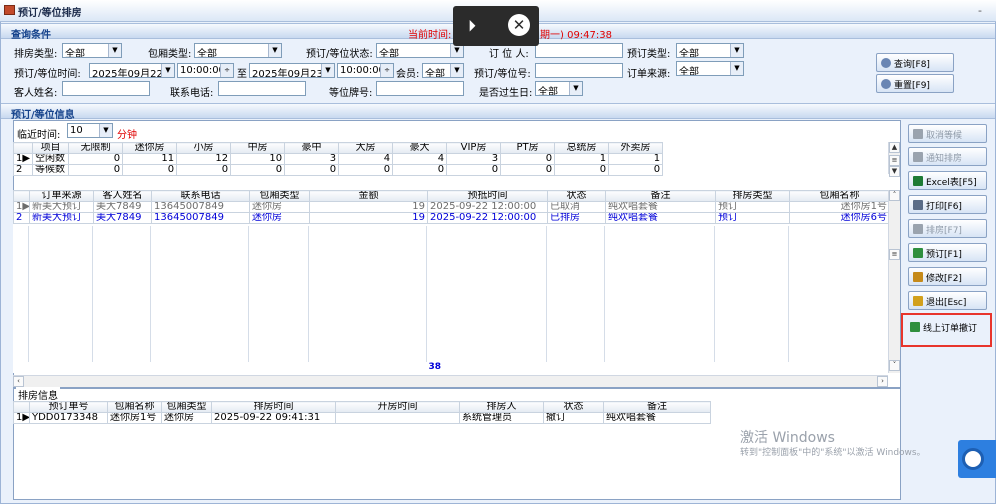 Image resolution: width=996 pixels, height=504 pixels. What do you see at coordinates (947, 252) in the screenshot?
I see `book-button: 预订[F1]` at bounding box center [947, 252].